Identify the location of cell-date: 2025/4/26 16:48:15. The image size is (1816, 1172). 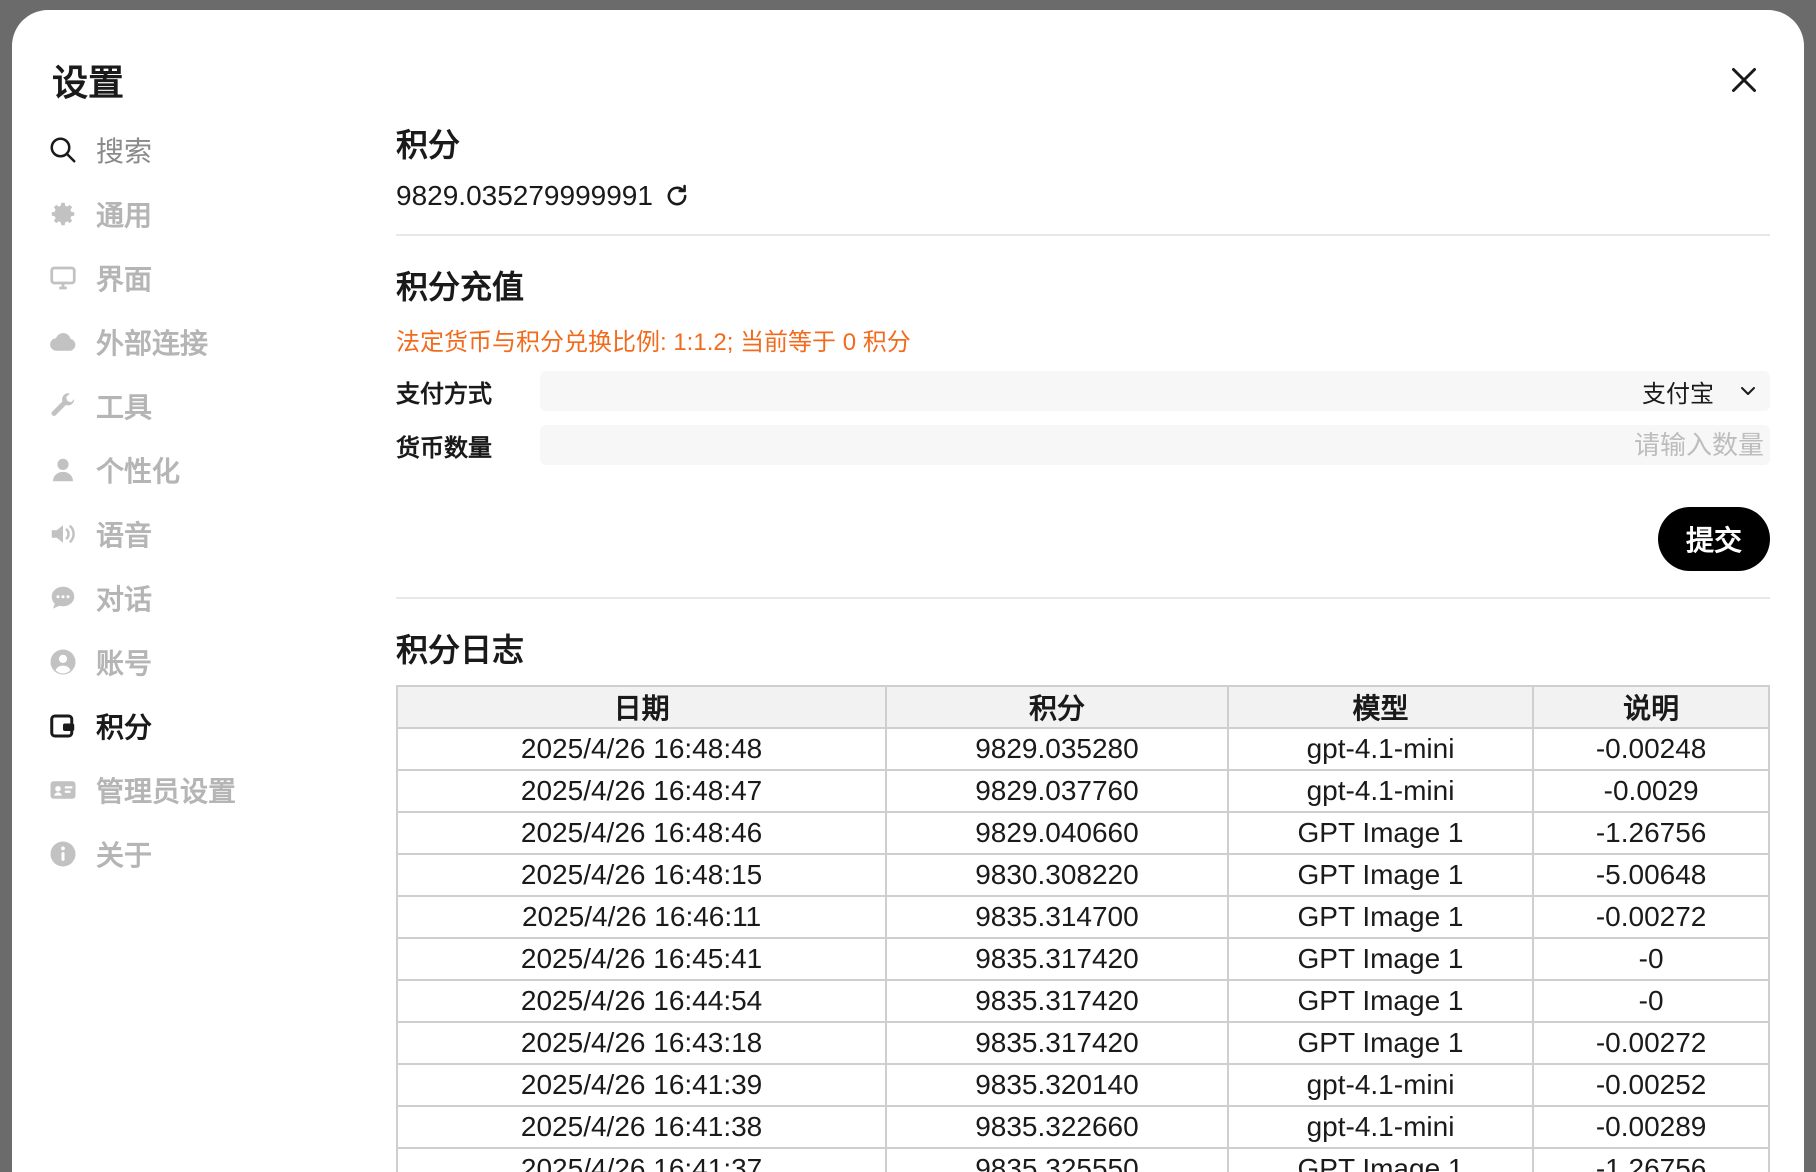
(641, 875).